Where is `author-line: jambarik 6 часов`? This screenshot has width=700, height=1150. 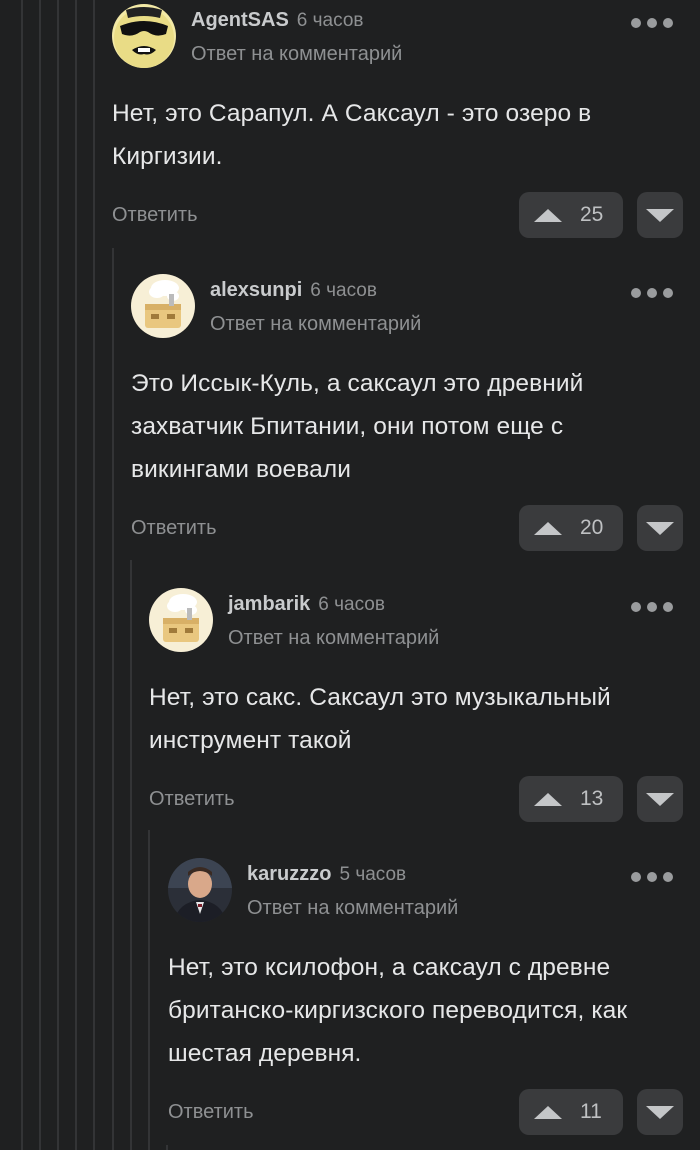
author-line: jambarik 6 часов is located at coordinates (306, 604).